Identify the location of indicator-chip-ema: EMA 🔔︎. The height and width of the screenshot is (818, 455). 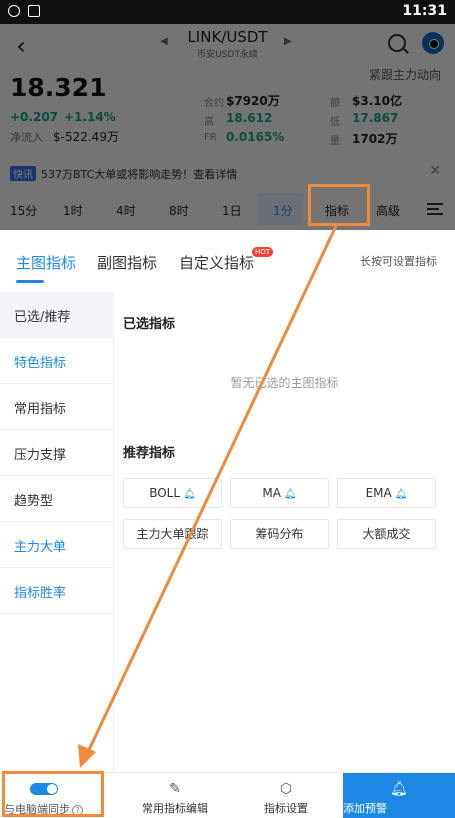
(386, 493).